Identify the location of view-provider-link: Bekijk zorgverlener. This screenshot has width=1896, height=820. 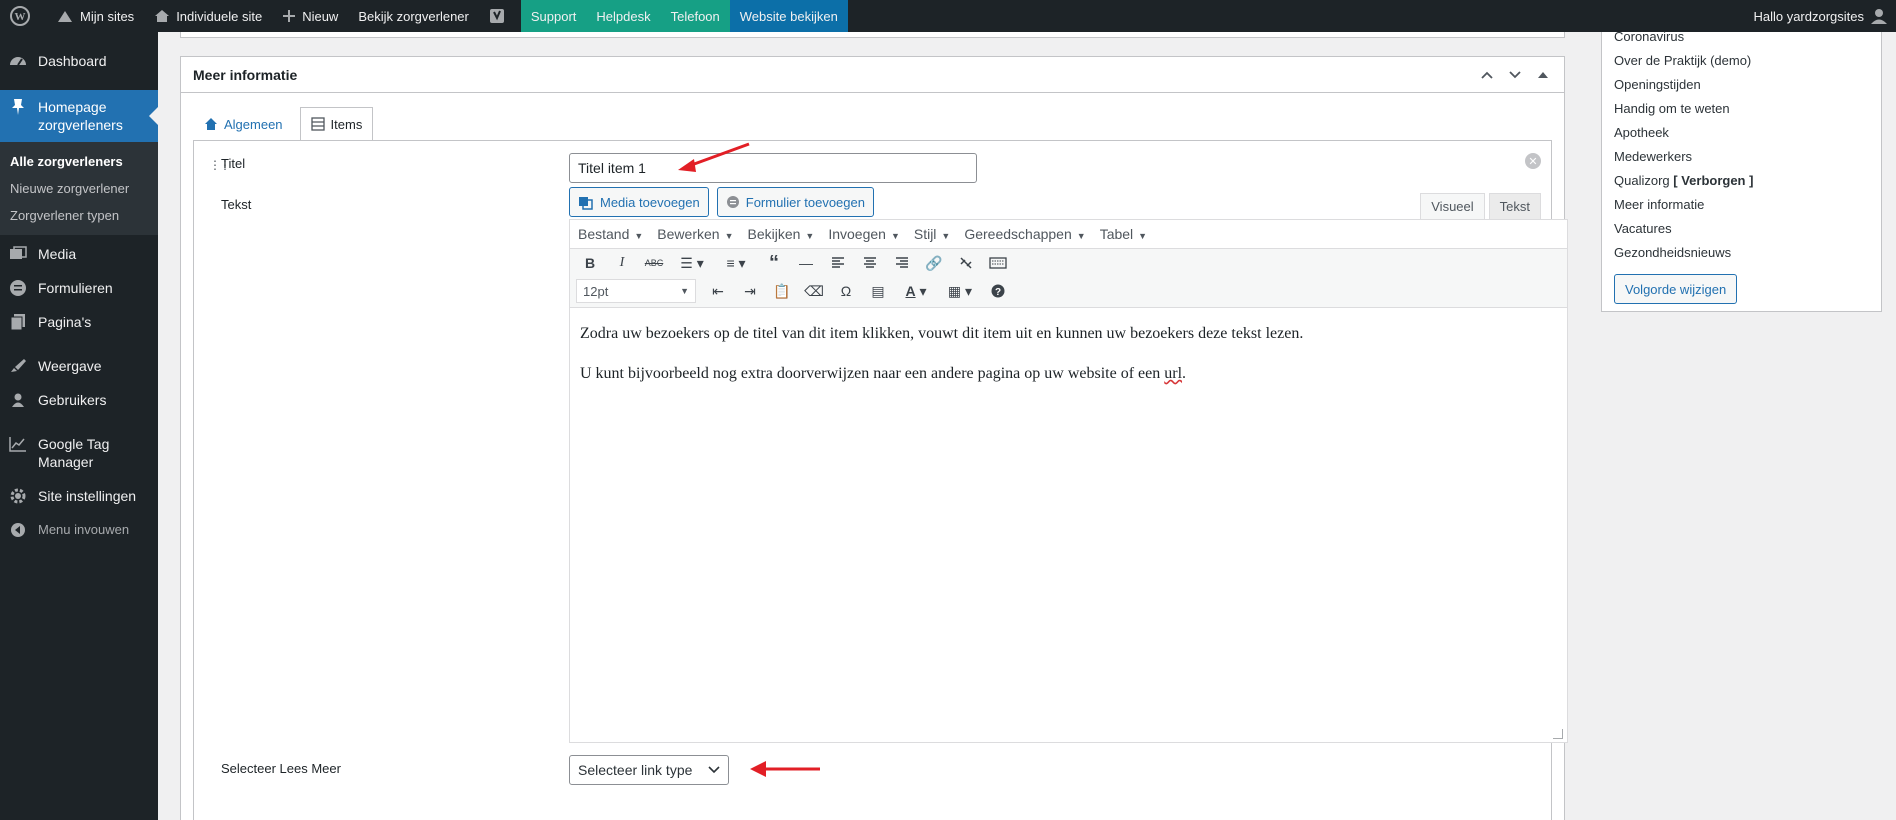
(413, 16).